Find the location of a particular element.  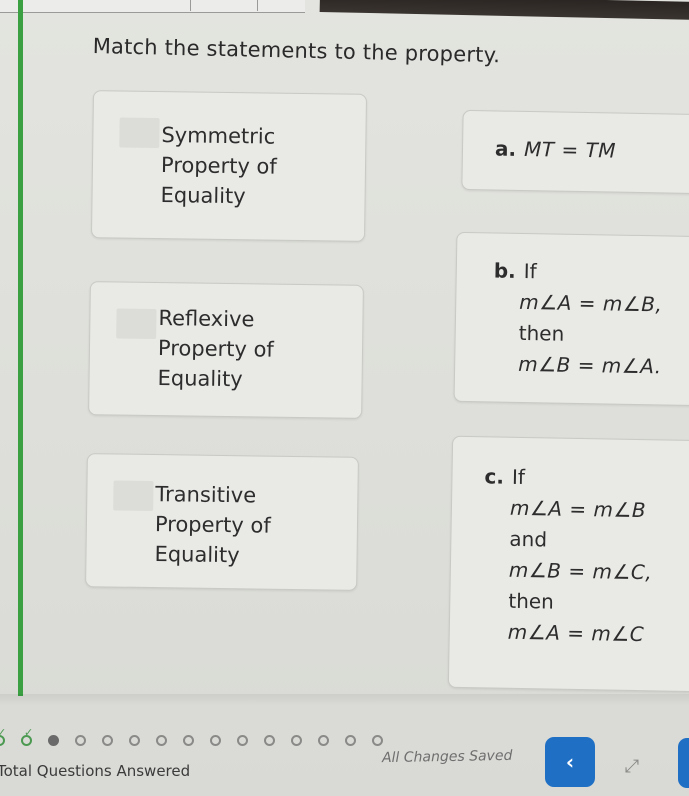

statement-text: b. If m∠A = m∠B, then m∠B = m∠A. is located at coordinates (578, 318).